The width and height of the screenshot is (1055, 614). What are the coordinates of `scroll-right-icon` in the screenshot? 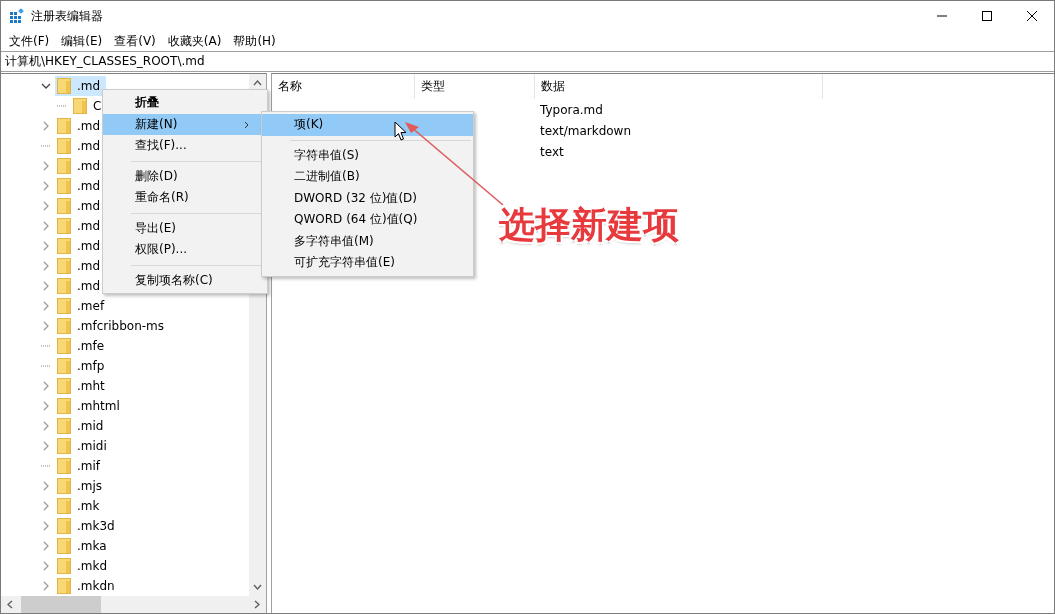 It's located at (257, 604).